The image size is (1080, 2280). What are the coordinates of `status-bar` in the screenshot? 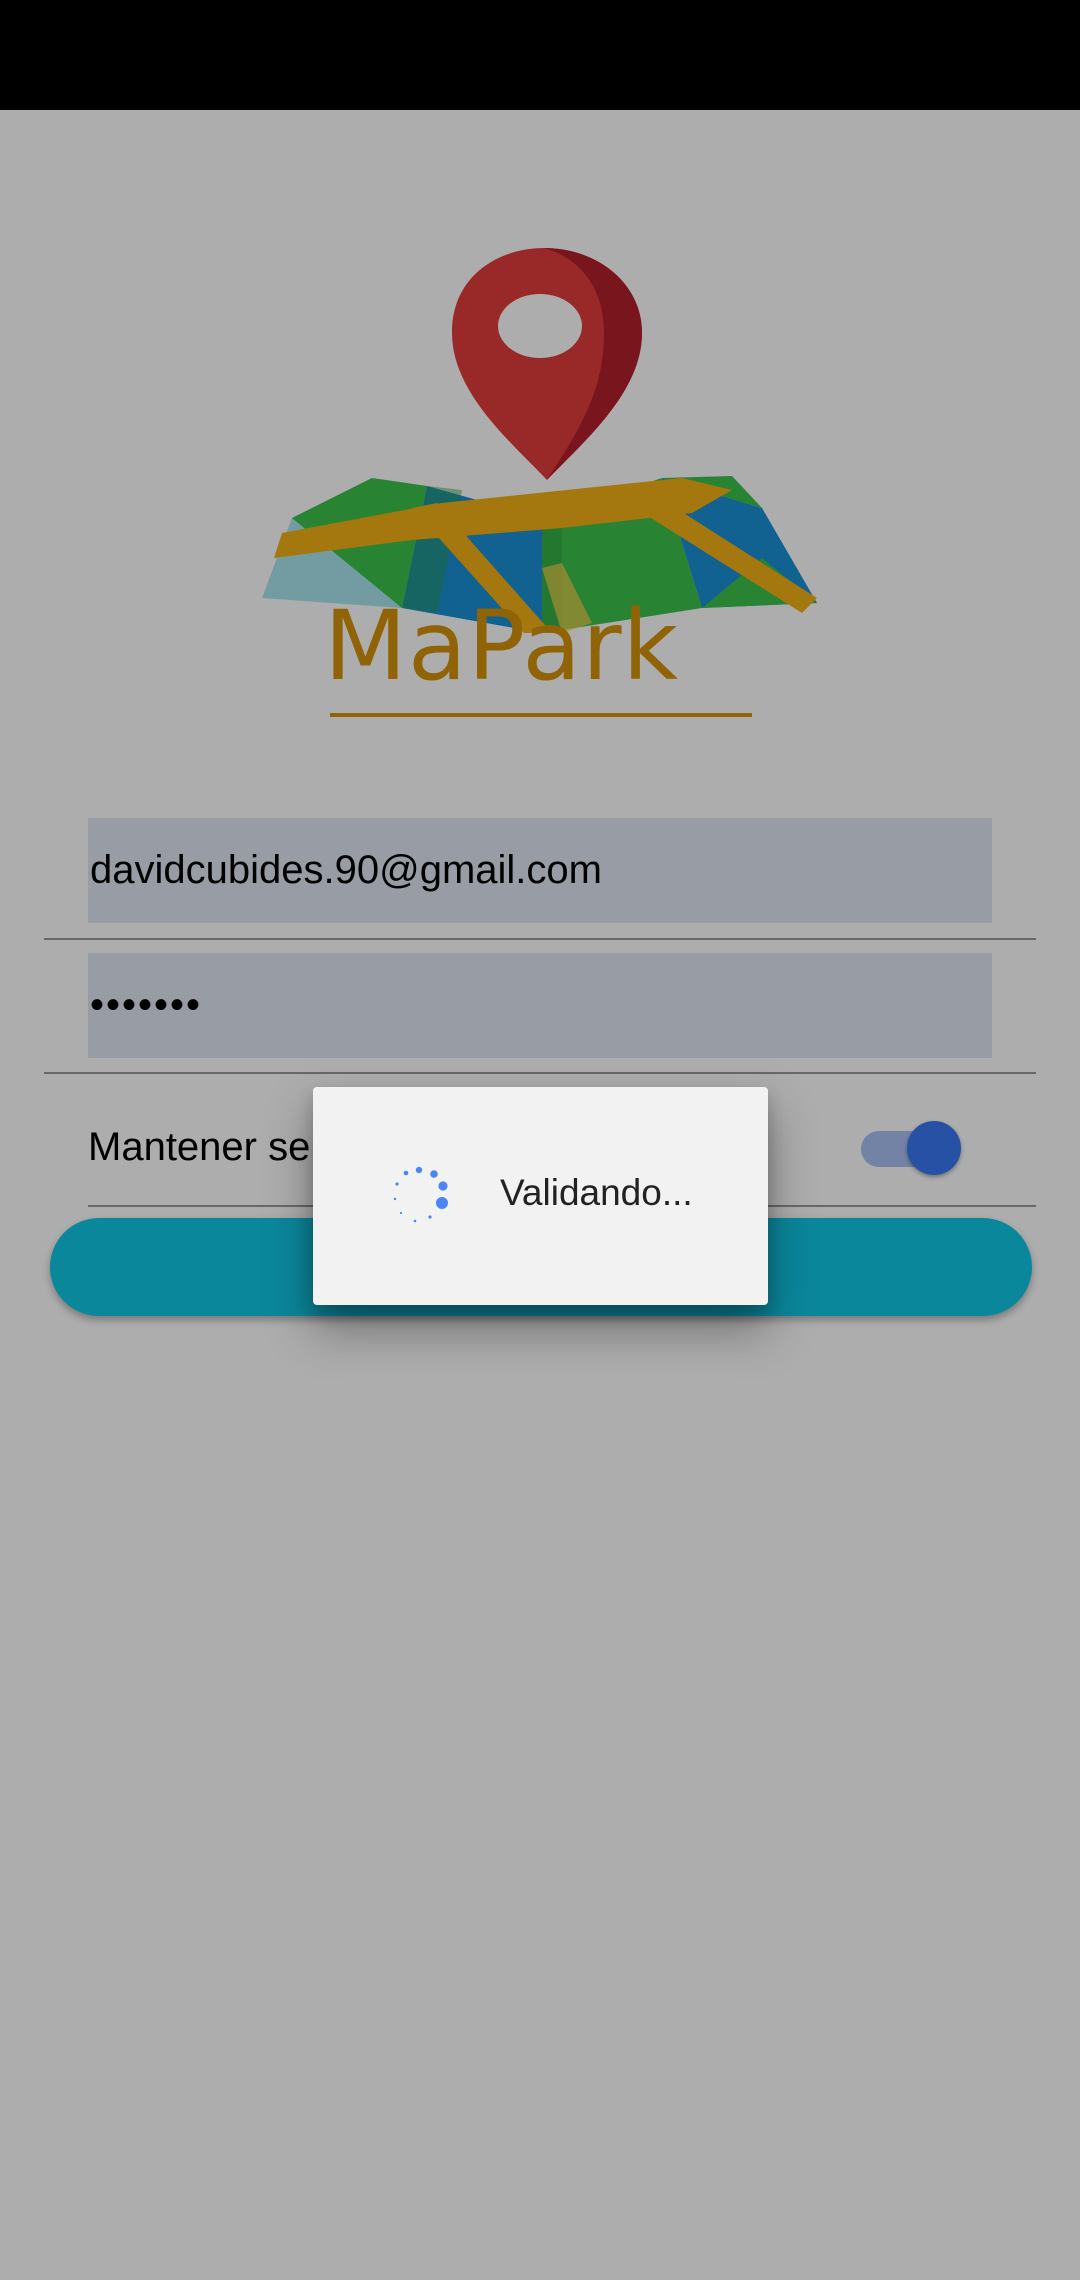 It's located at (540, 55).